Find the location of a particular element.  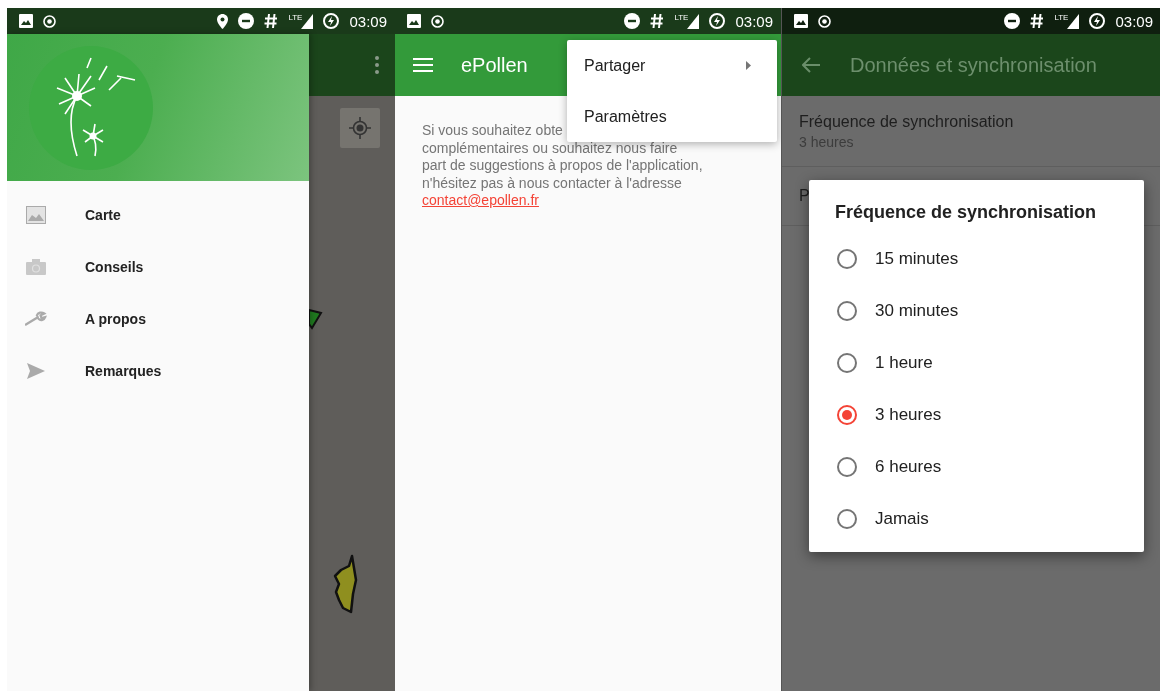

radio-option: Jamais is located at coordinates (976, 519).